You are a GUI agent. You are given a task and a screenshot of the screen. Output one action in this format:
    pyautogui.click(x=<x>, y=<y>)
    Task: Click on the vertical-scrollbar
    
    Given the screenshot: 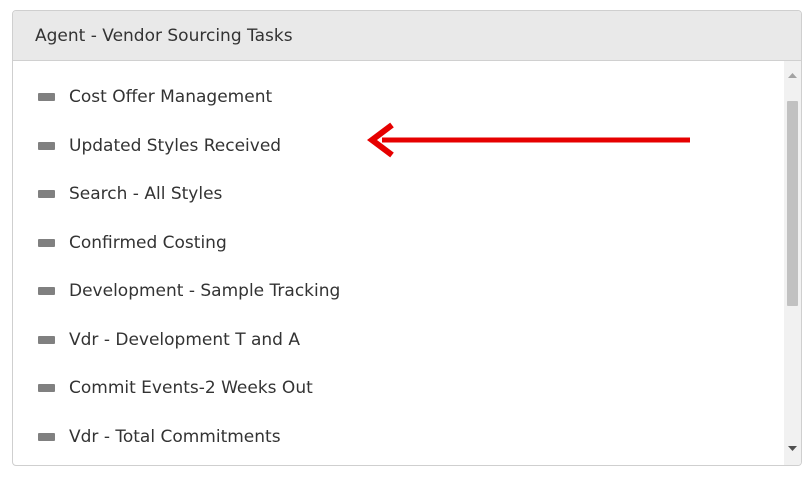 What is the action you would take?
    pyautogui.click(x=792, y=263)
    